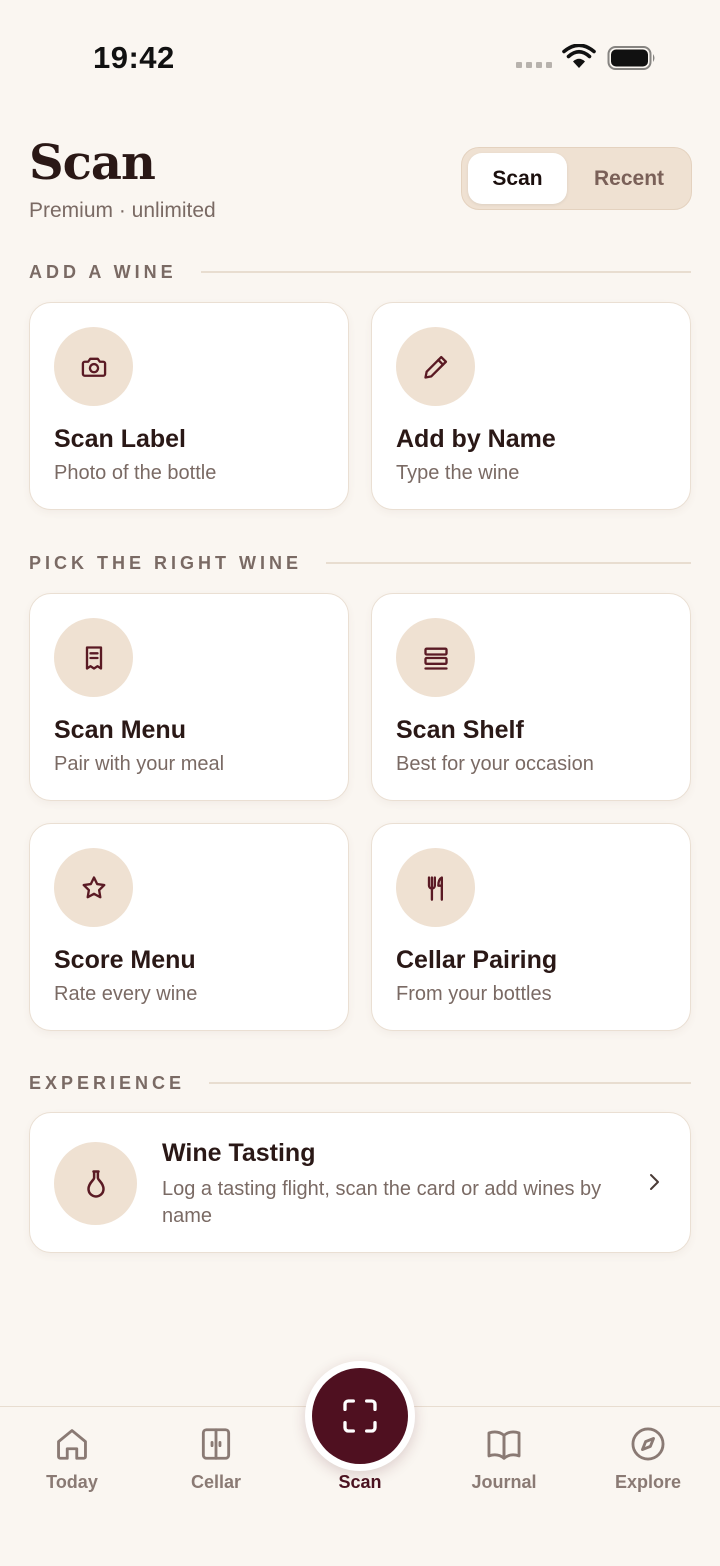 The width and height of the screenshot is (720, 1566). I want to click on score-menu-card: Score Menu Rate every wine, so click(189, 927).